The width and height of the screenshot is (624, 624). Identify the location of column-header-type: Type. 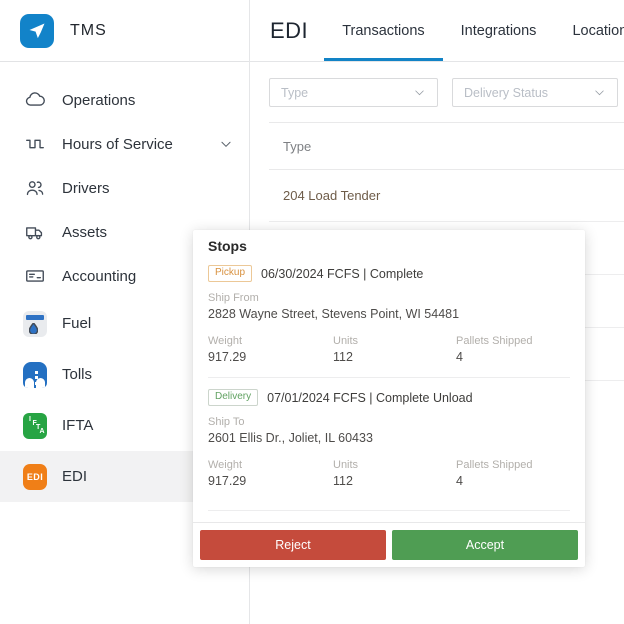
(297, 146).